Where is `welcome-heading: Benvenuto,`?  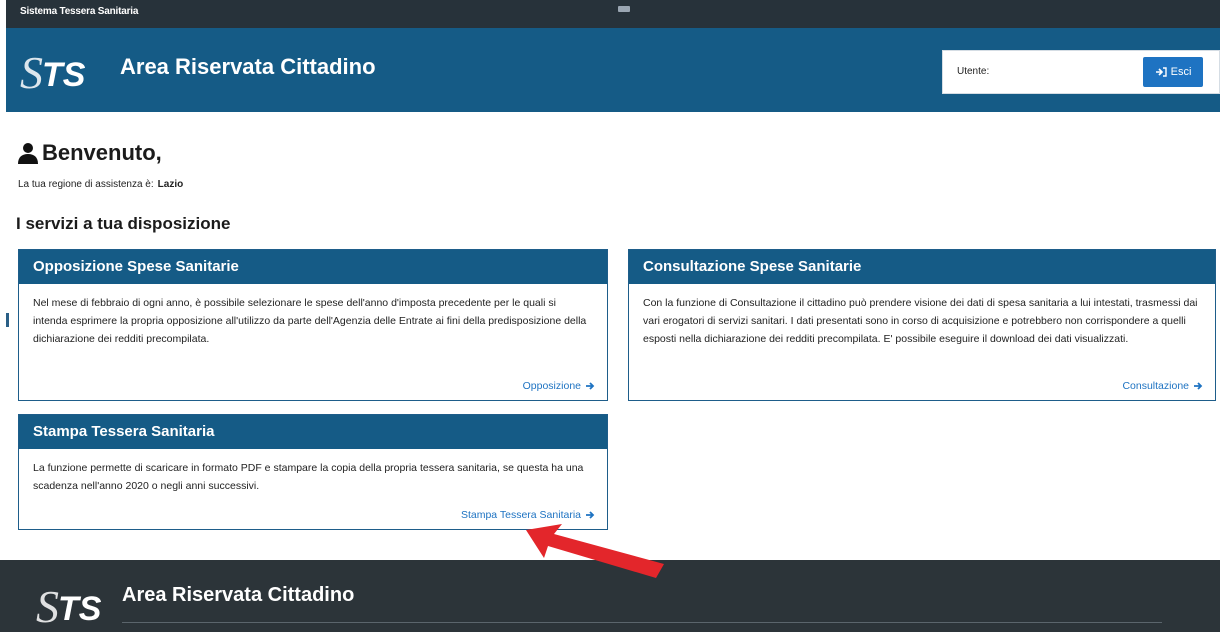
welcome-heading: Benvenuto, is located at coordinates (89, 153).